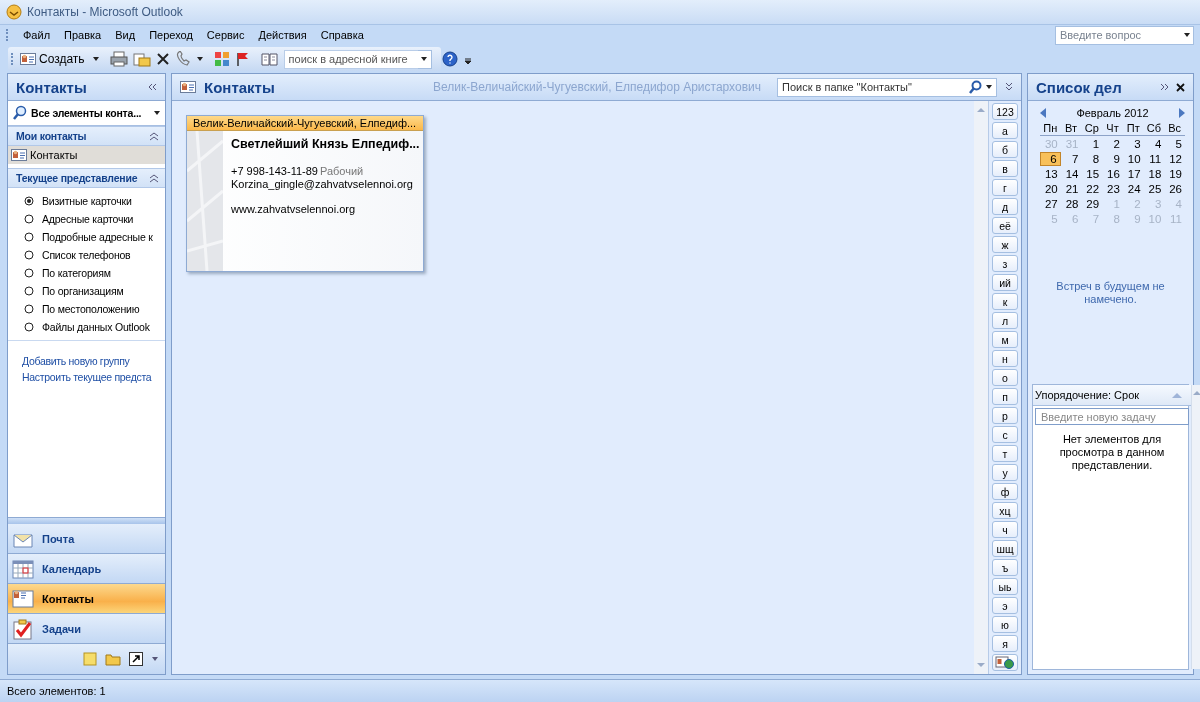  Describe the element at coordinates (1009, 87) in the screenshot. I see `expand-icon` at that location.